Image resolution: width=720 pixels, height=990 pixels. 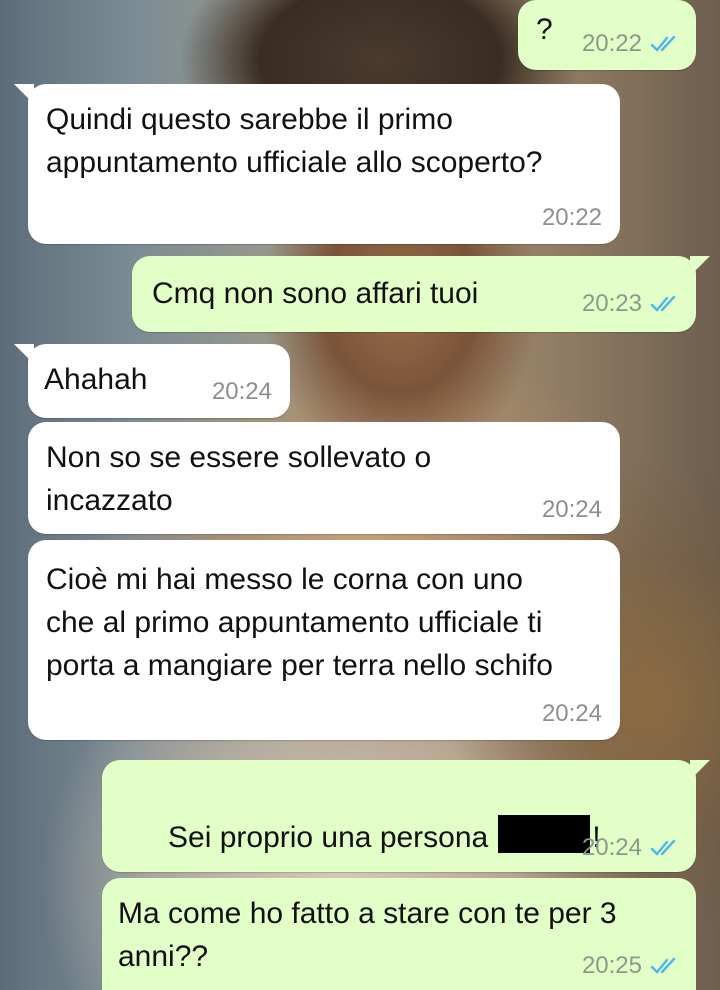 I want to click on outgoing-message: ? 20:22, so click(x=607, y=35).